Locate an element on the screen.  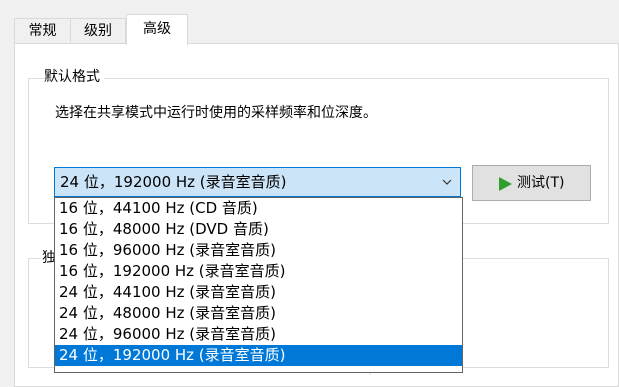
dropdown-option: 16 位，192000 Hz (录音室音质) is located at coordinates (258, 271).